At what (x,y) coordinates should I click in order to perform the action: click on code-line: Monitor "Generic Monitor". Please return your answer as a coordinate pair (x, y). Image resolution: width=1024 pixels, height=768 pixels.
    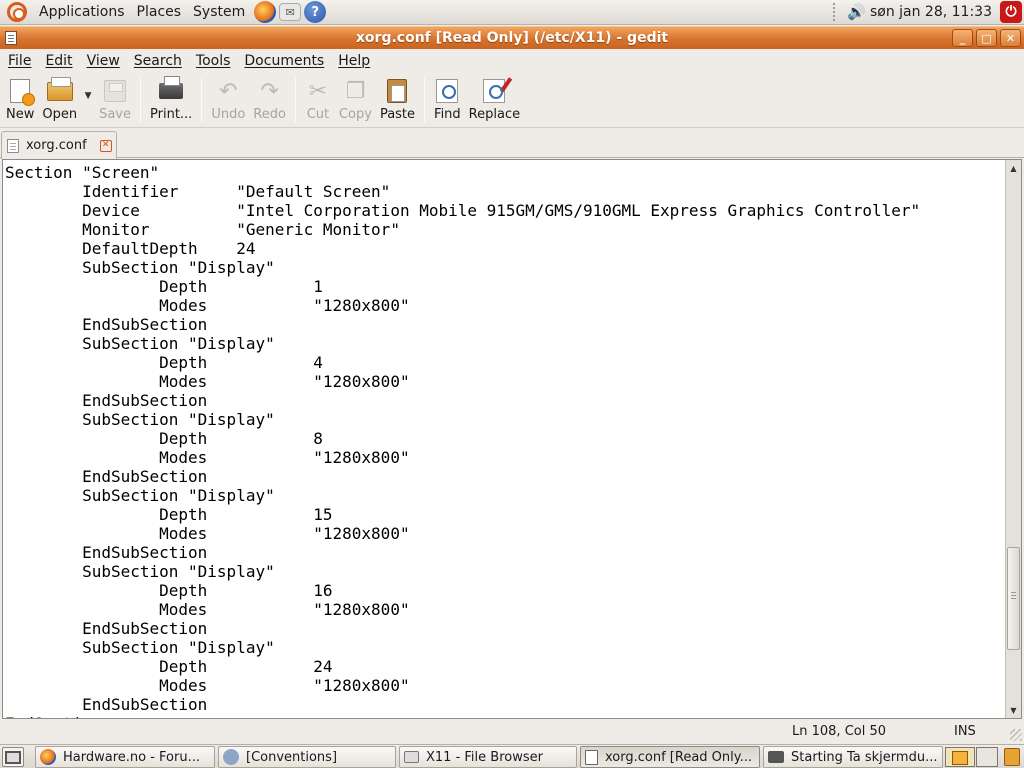
    Looking at the image, I should click on (503, 229).